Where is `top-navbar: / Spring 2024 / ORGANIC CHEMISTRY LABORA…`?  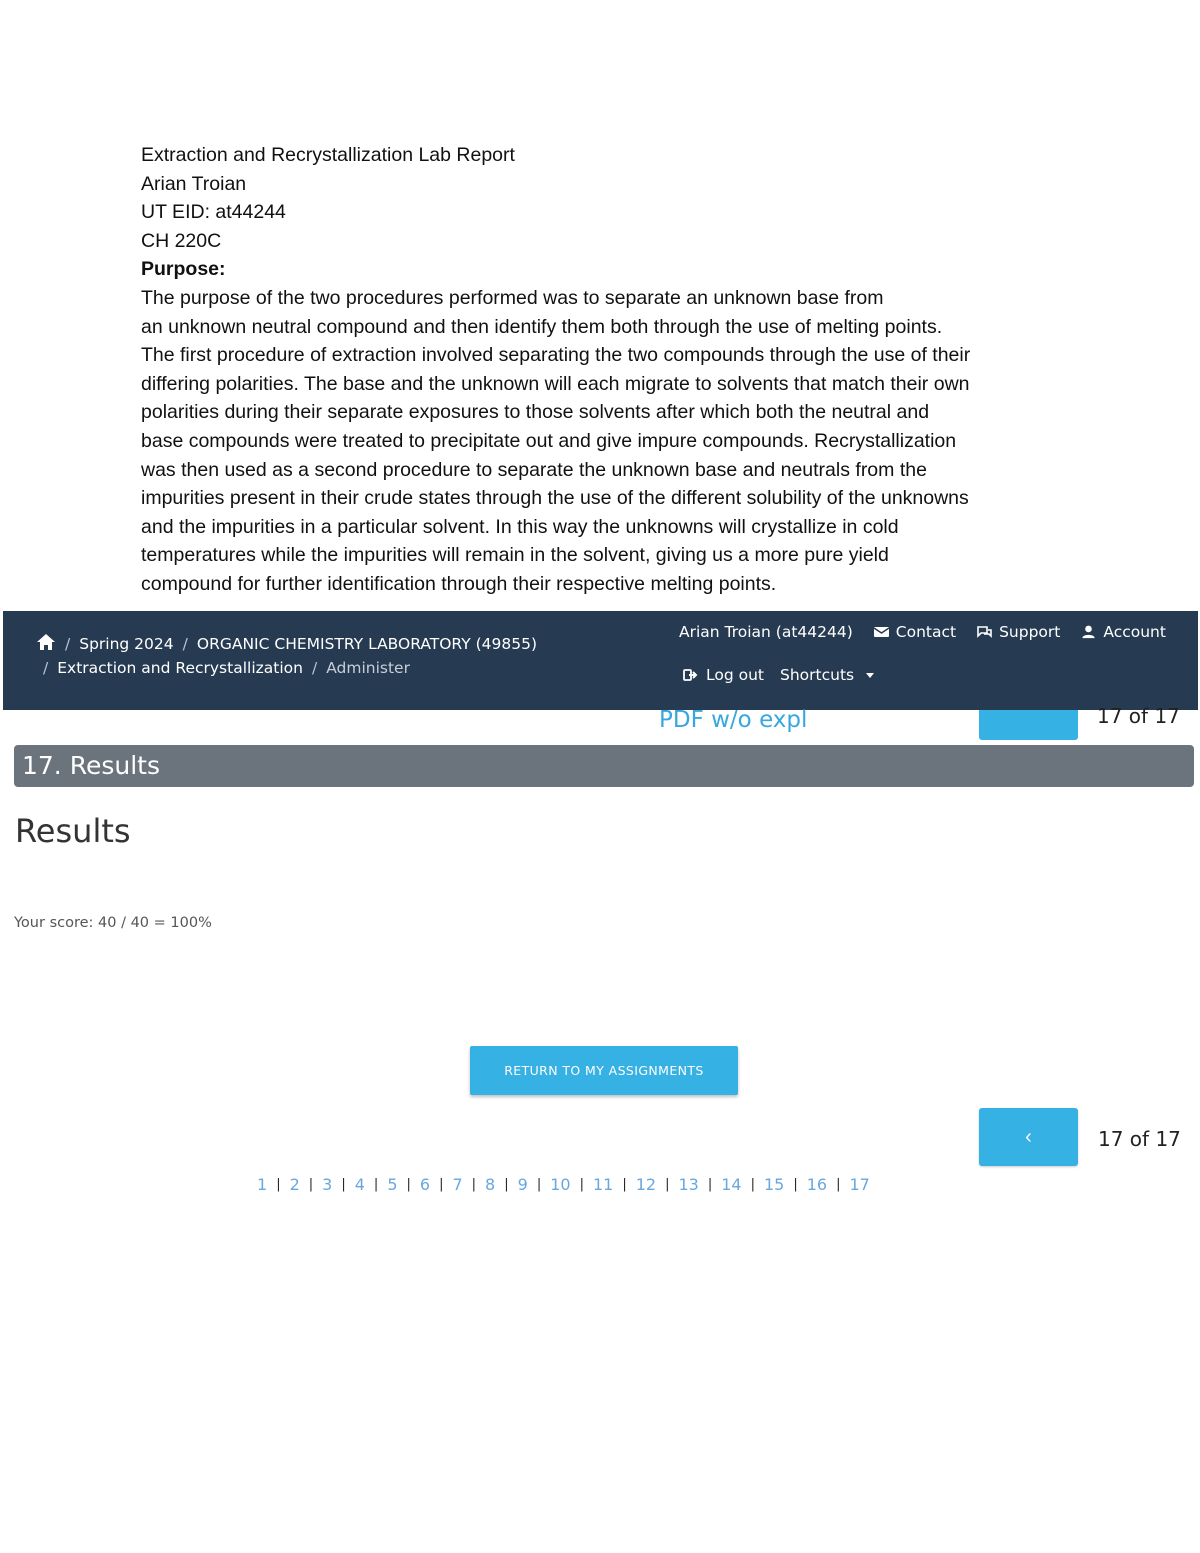
top-navbar: / Spring 2024 / ORGANIC CHEMISTRY LABORA… is located at coordinates (600, 660).